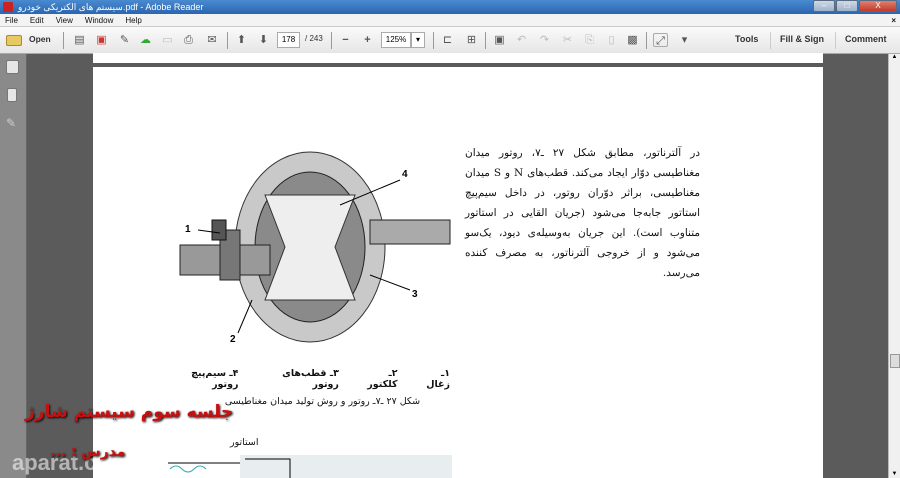 The width and height of the screenshot is (900, 478). Describe the element at coordinates (314, 38) in the screenshot. I see `page-total: / 243` at that location.